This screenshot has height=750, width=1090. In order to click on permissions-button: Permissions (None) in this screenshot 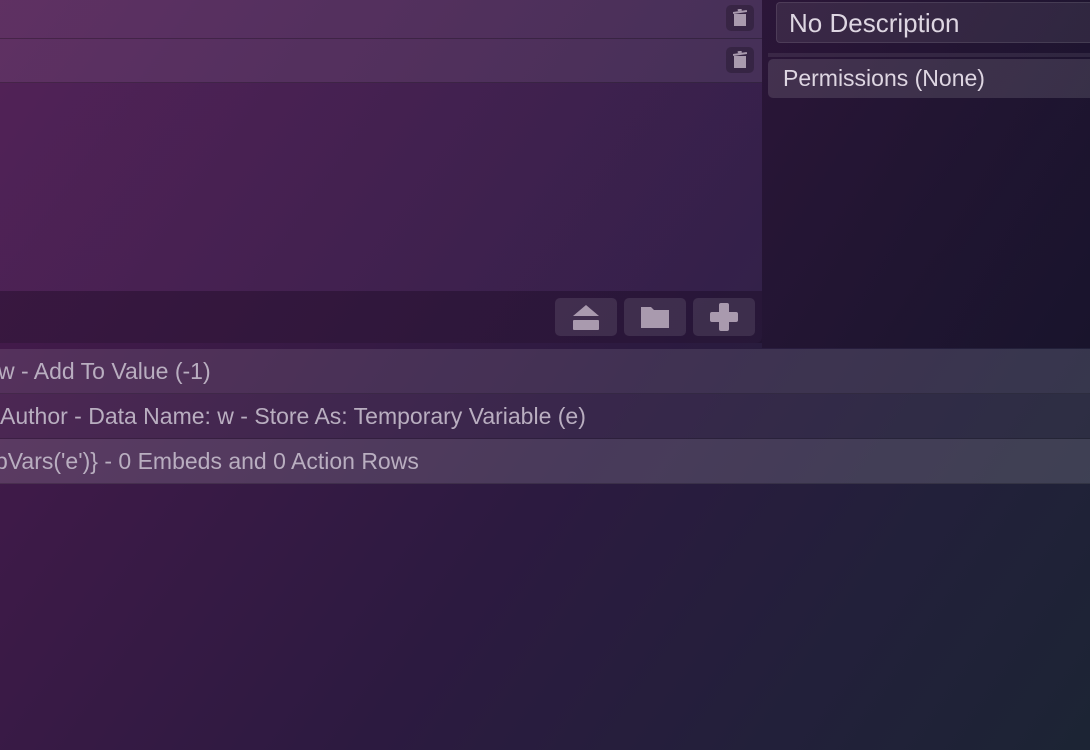, I will do `click(929, 78)`.